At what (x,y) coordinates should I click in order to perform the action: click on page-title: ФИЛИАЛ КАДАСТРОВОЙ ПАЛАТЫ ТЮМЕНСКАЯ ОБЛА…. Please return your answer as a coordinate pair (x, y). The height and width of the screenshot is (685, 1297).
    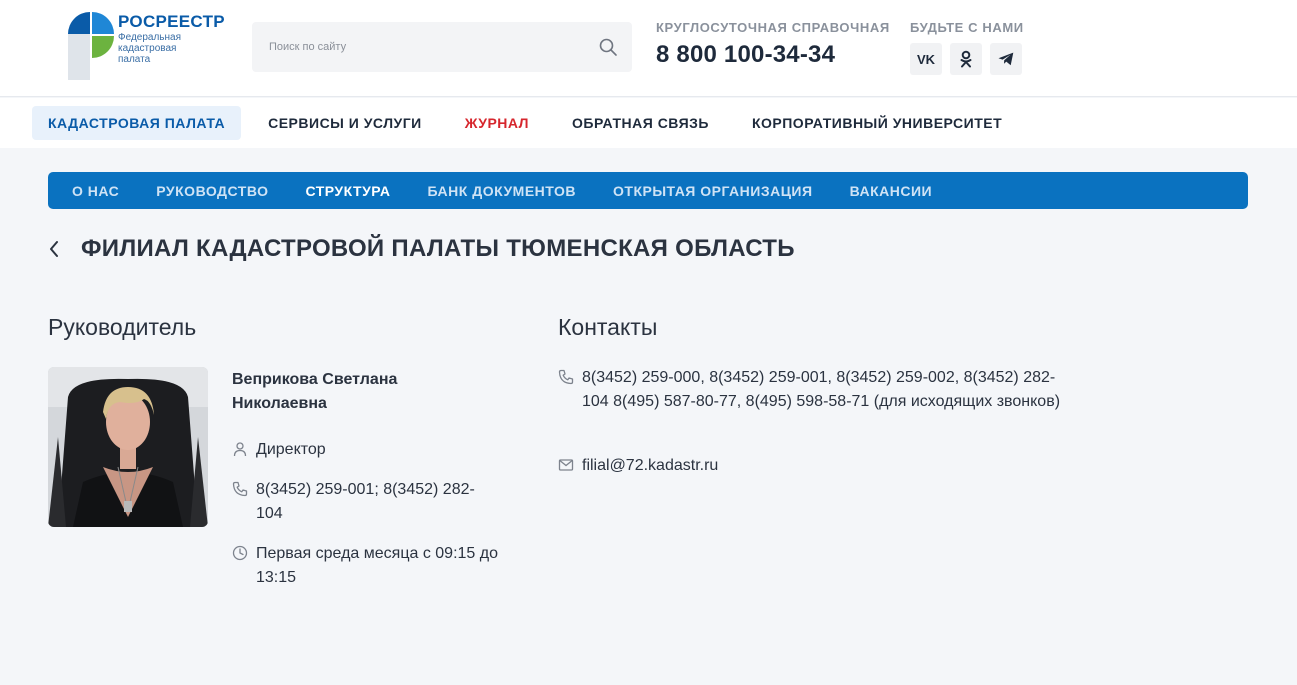
    Looking at the image, I should click on (438, 248).